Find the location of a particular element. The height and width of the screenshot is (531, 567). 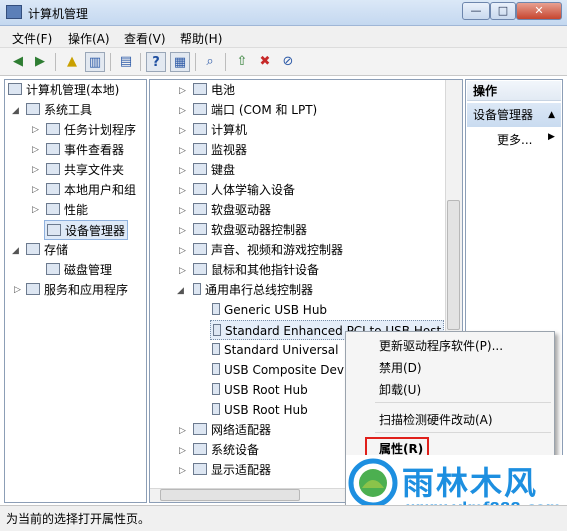

actions-section-device-manager: 设备管理器 ▲ is located at coordinates (514, 115).